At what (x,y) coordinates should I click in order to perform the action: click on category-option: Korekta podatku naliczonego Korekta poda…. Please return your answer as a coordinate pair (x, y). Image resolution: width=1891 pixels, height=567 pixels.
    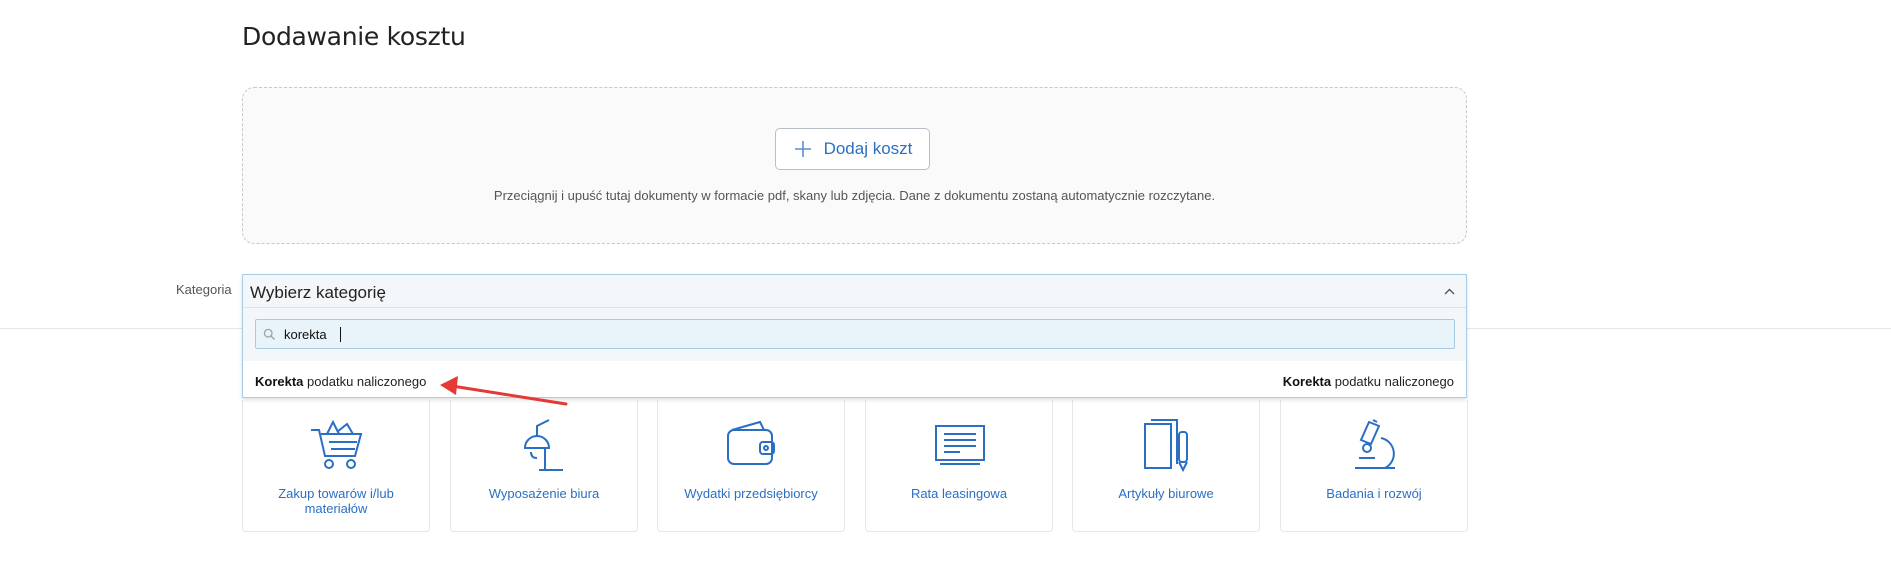
    Looking at the image, I should click on (854, 379).